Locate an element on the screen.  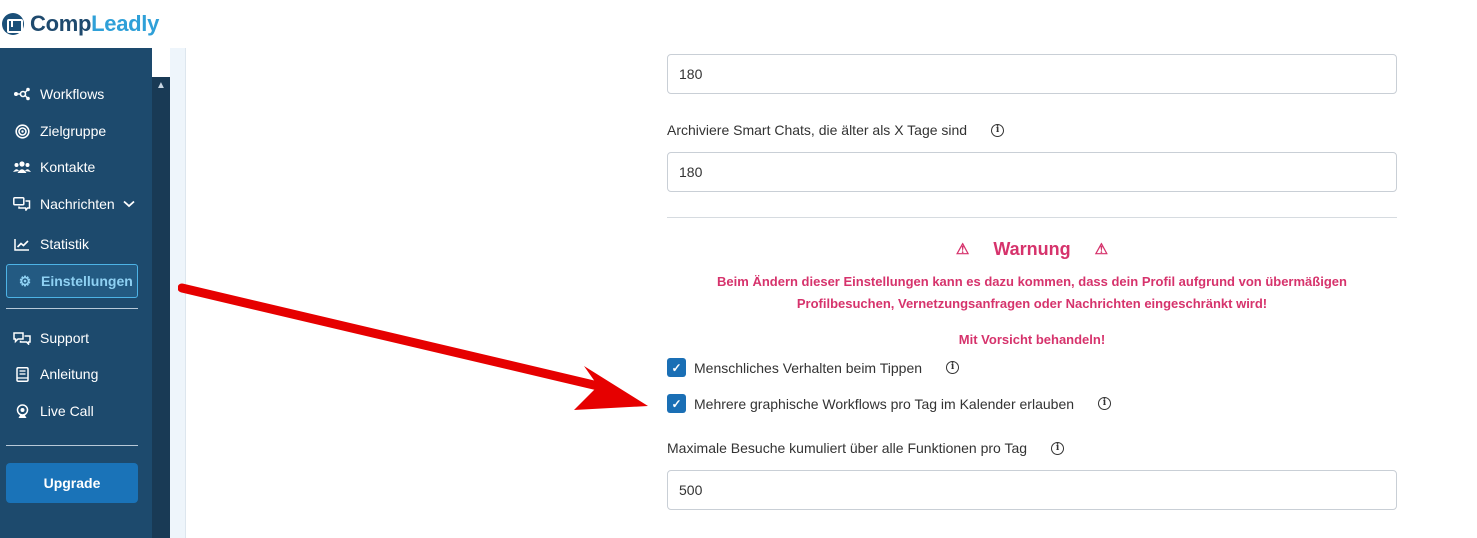
sidebar-item-workflows: Workflows is located at coordinates (58, 94).